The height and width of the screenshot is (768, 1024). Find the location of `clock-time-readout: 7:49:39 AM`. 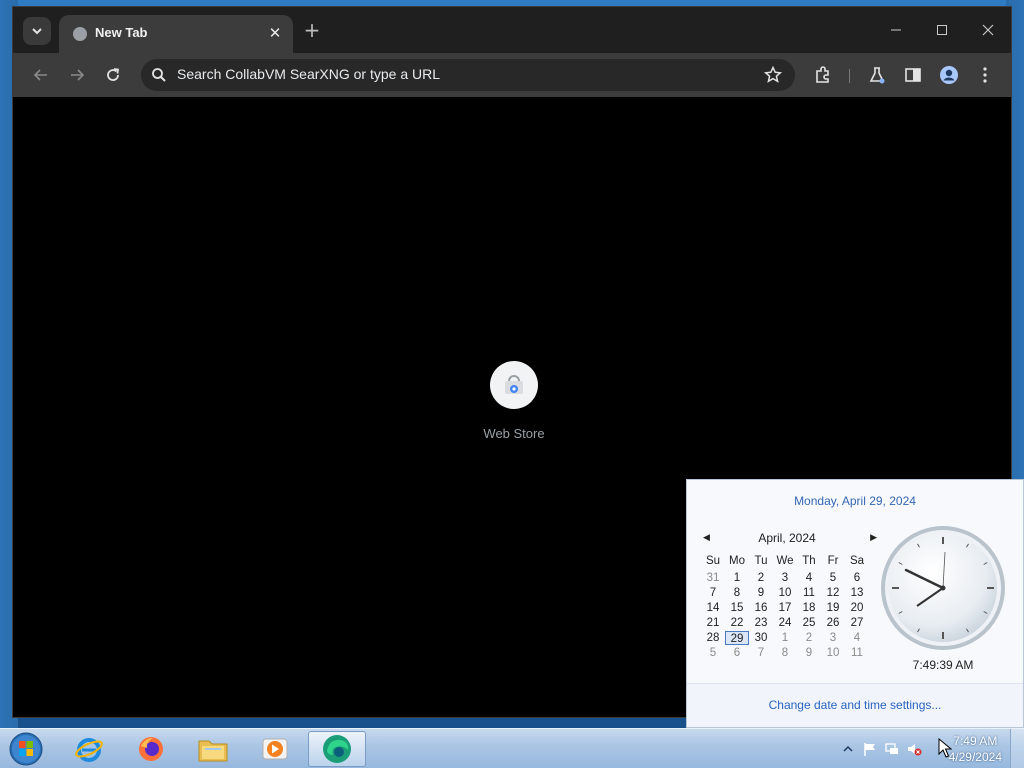

clock-time-readout: 7:49:39 AM is located at coordinates (943, 665).